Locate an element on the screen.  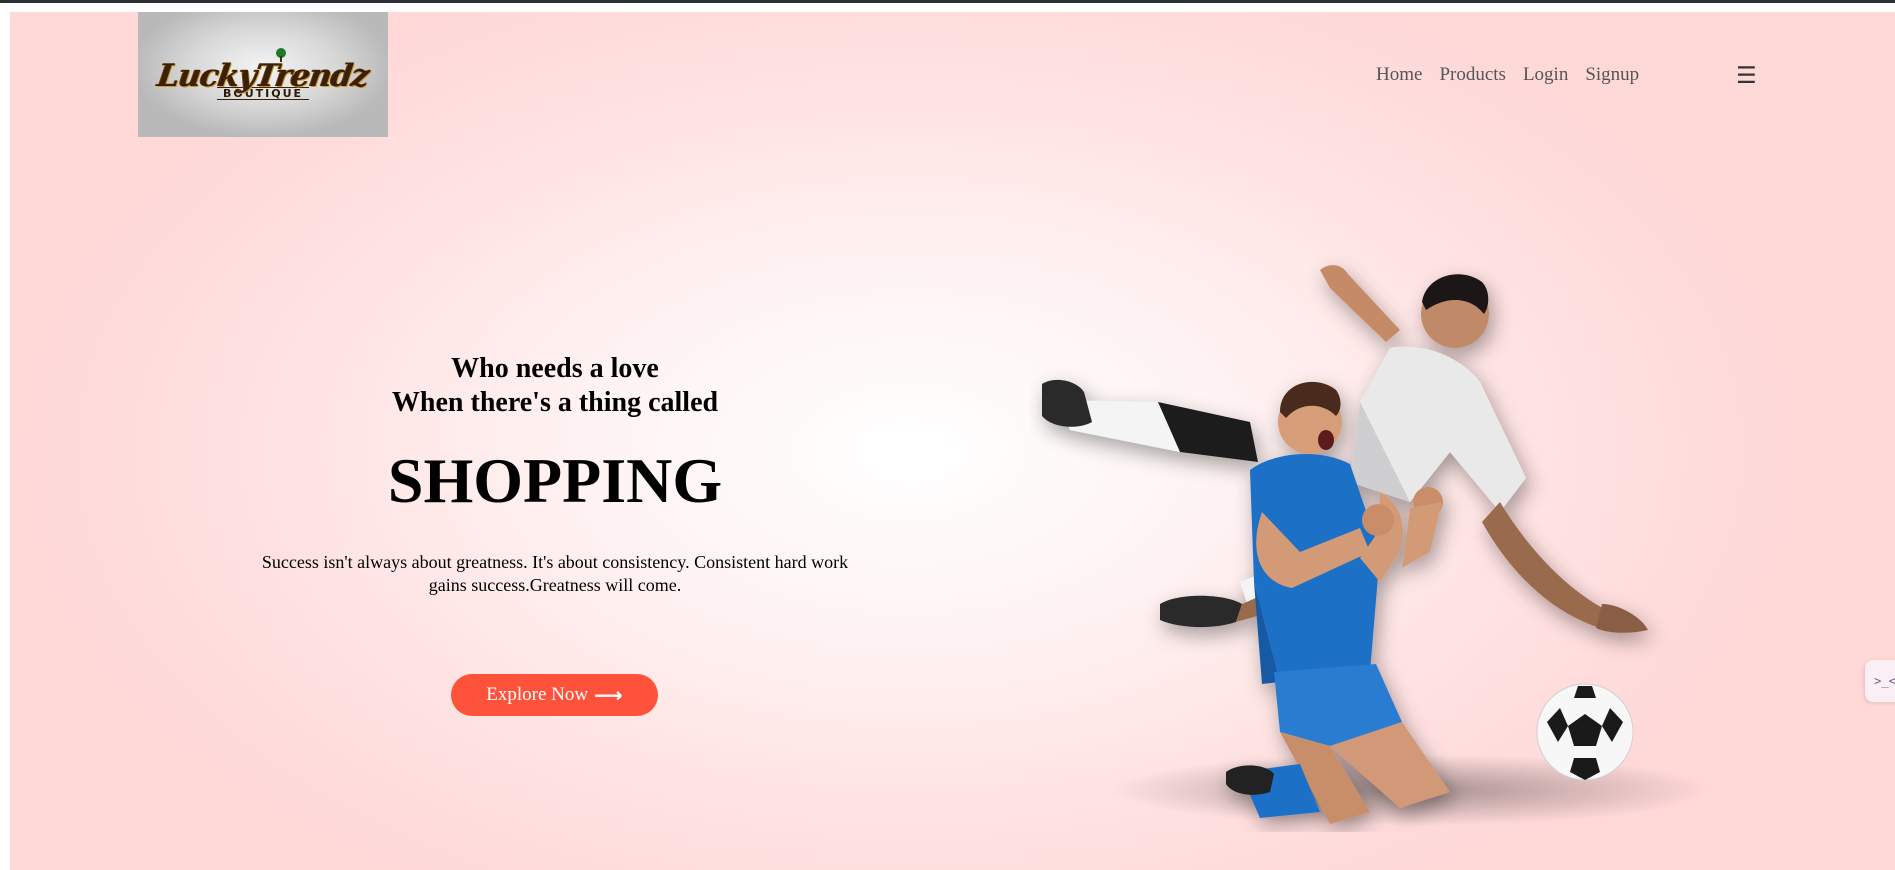
nav-link-products: Products is located at coordinates (1472, 75).